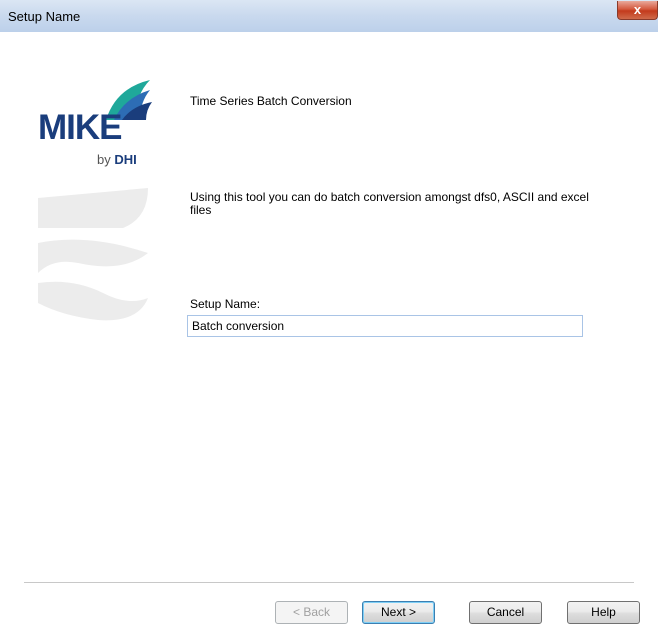  I want to click on setup-name-input, so click(385, 326).